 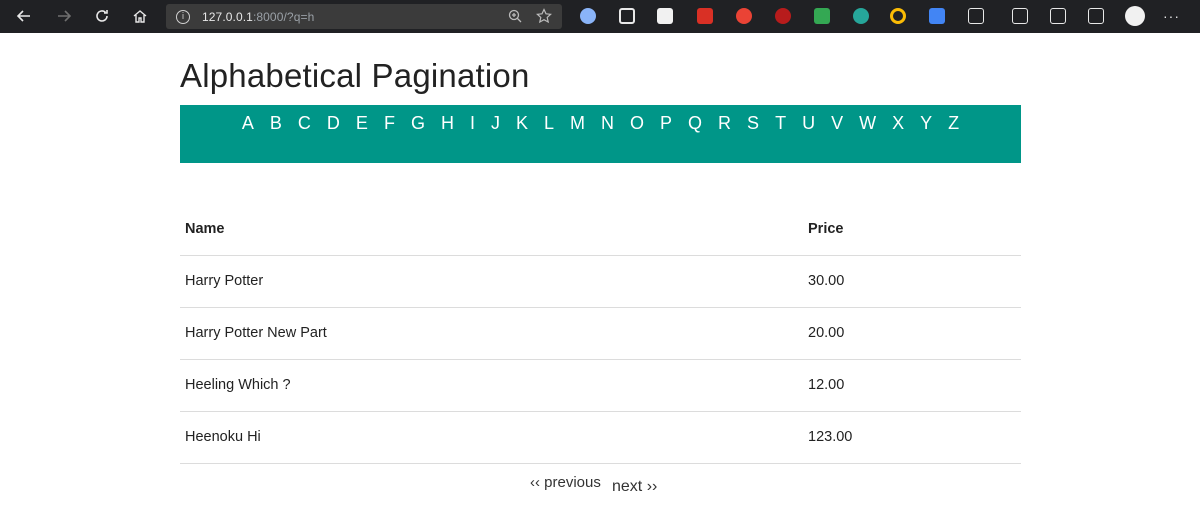 What do you see at coordinates (1096, 16) in the screenshot?
I see `share-icon` at bounding box center [1096, 16].